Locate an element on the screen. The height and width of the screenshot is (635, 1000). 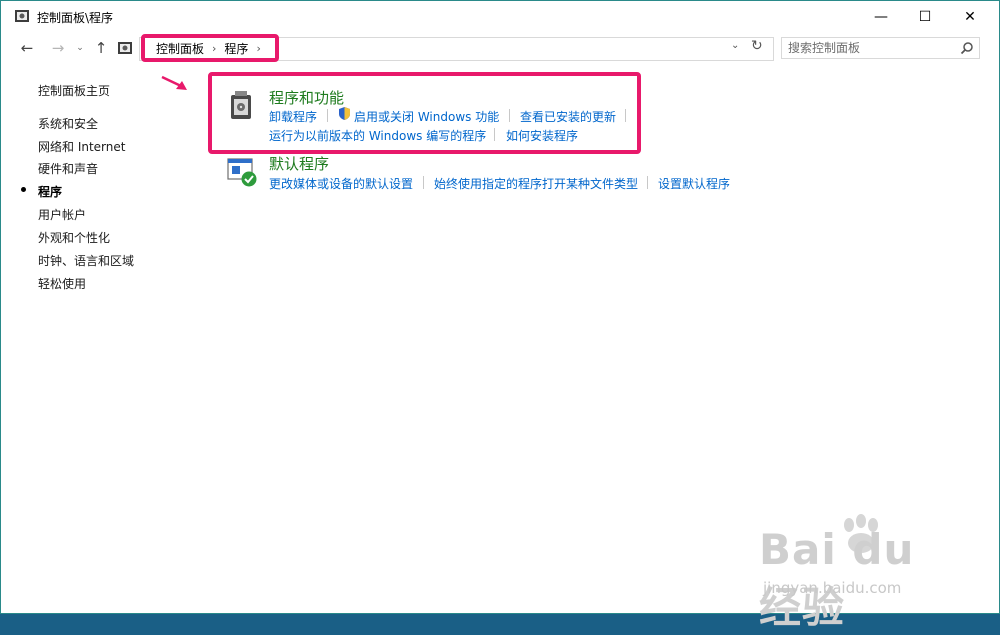
set-default-programs-link: 设置默认程序 is located at coordinates (694, 183).